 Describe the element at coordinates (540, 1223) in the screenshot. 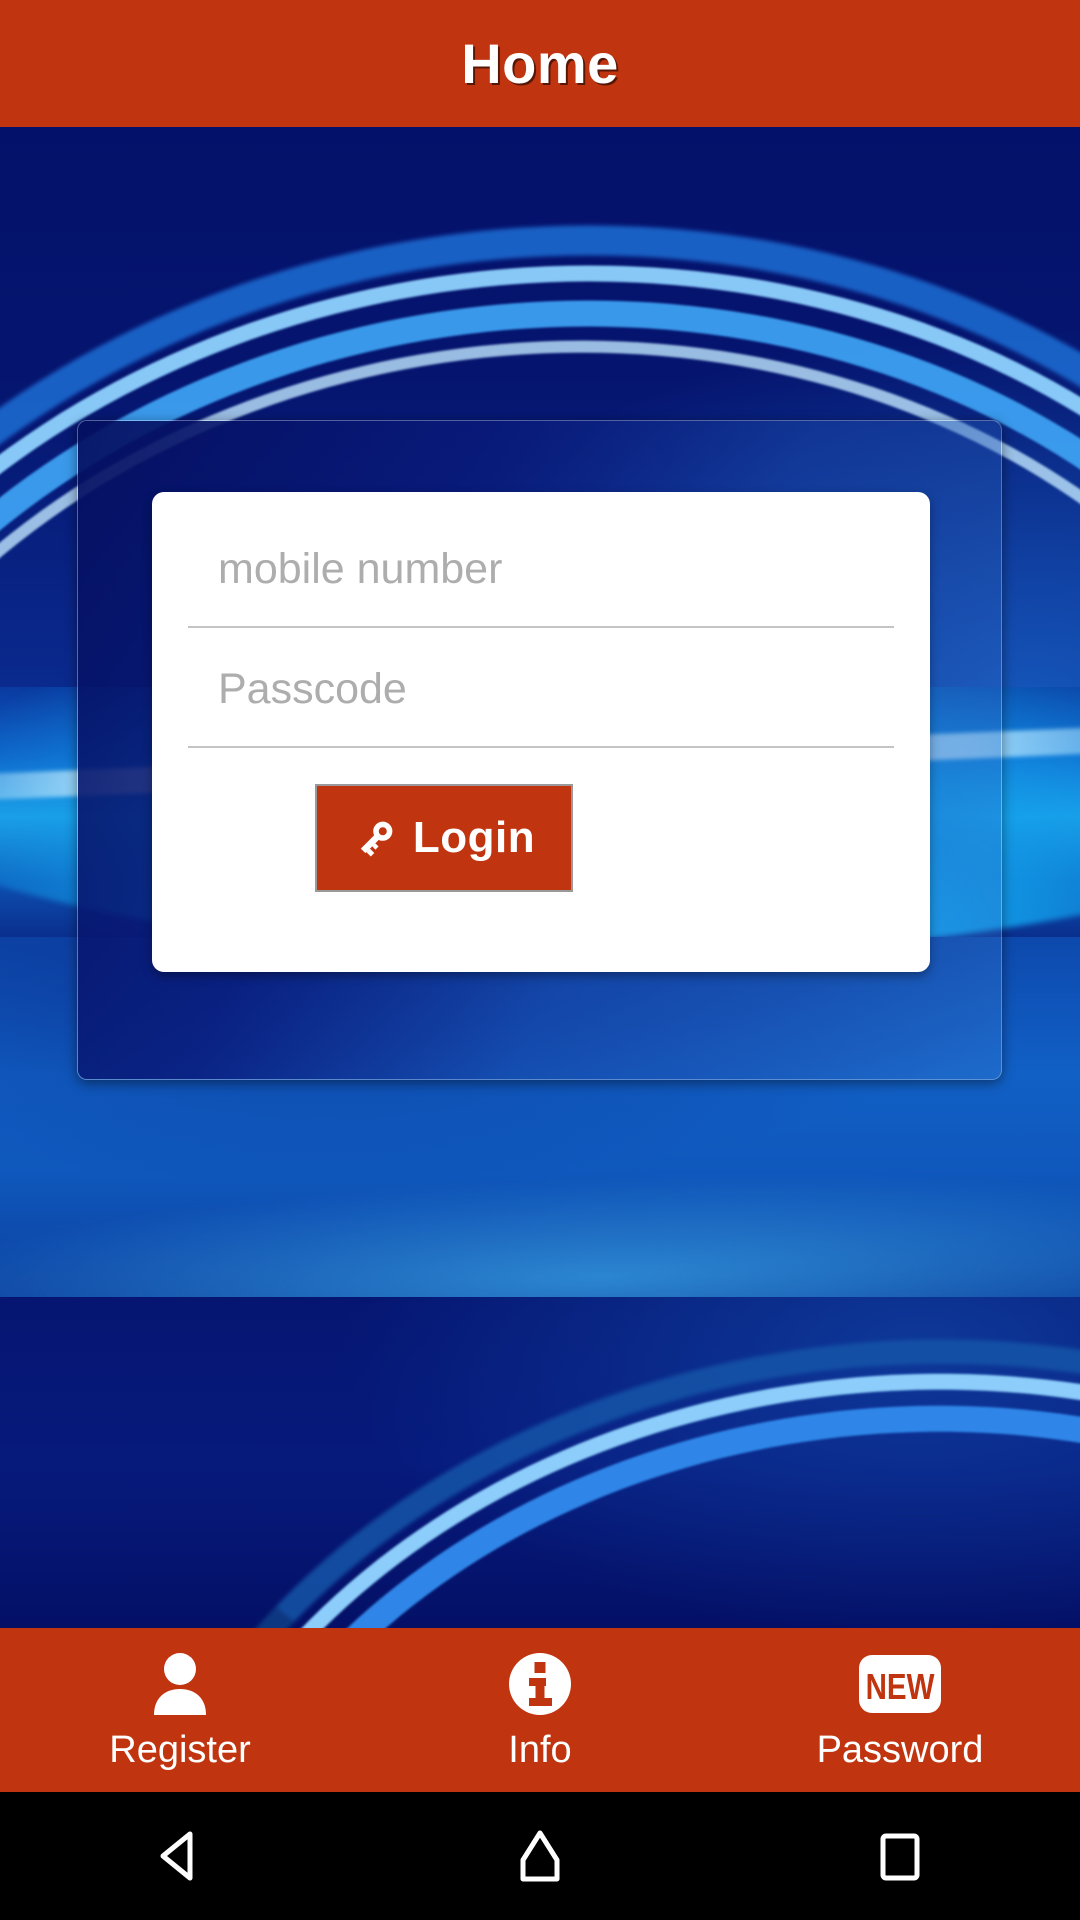

I see `mid-band-glow` at that location.